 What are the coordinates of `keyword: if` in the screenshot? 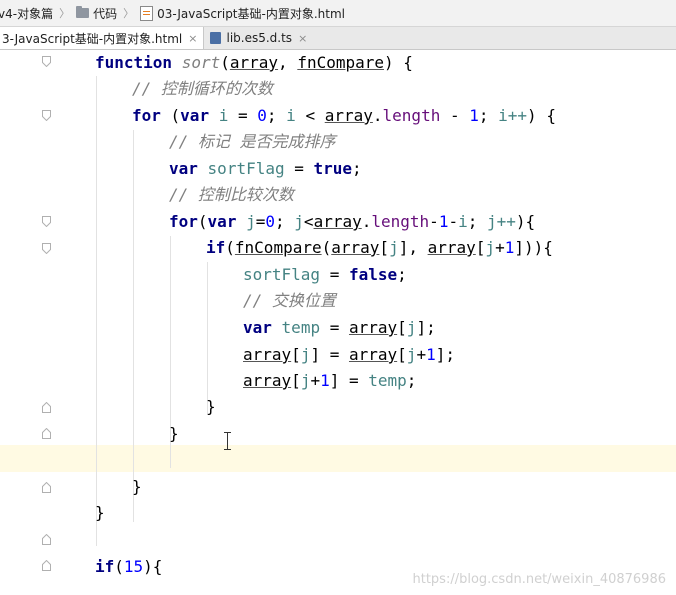 It's located at (105, 566).